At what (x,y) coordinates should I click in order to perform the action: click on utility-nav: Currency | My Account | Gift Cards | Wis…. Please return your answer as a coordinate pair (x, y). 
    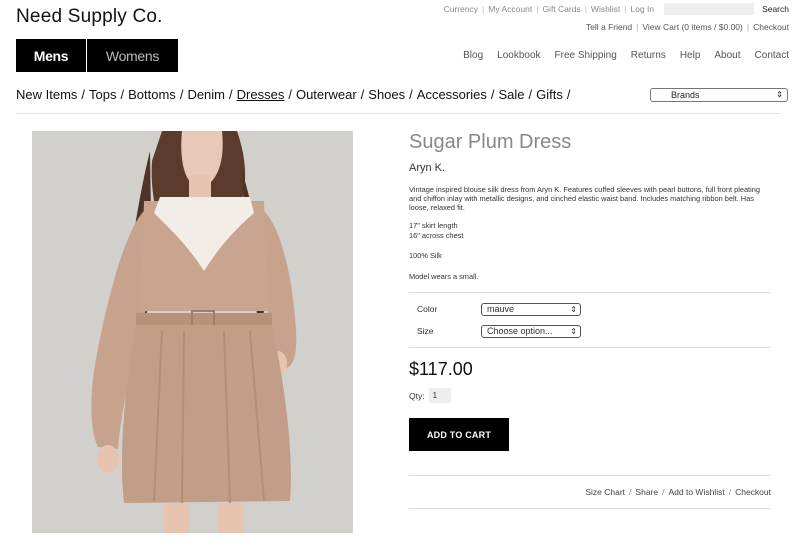
    Looking at the image, I should click on (616, 9).